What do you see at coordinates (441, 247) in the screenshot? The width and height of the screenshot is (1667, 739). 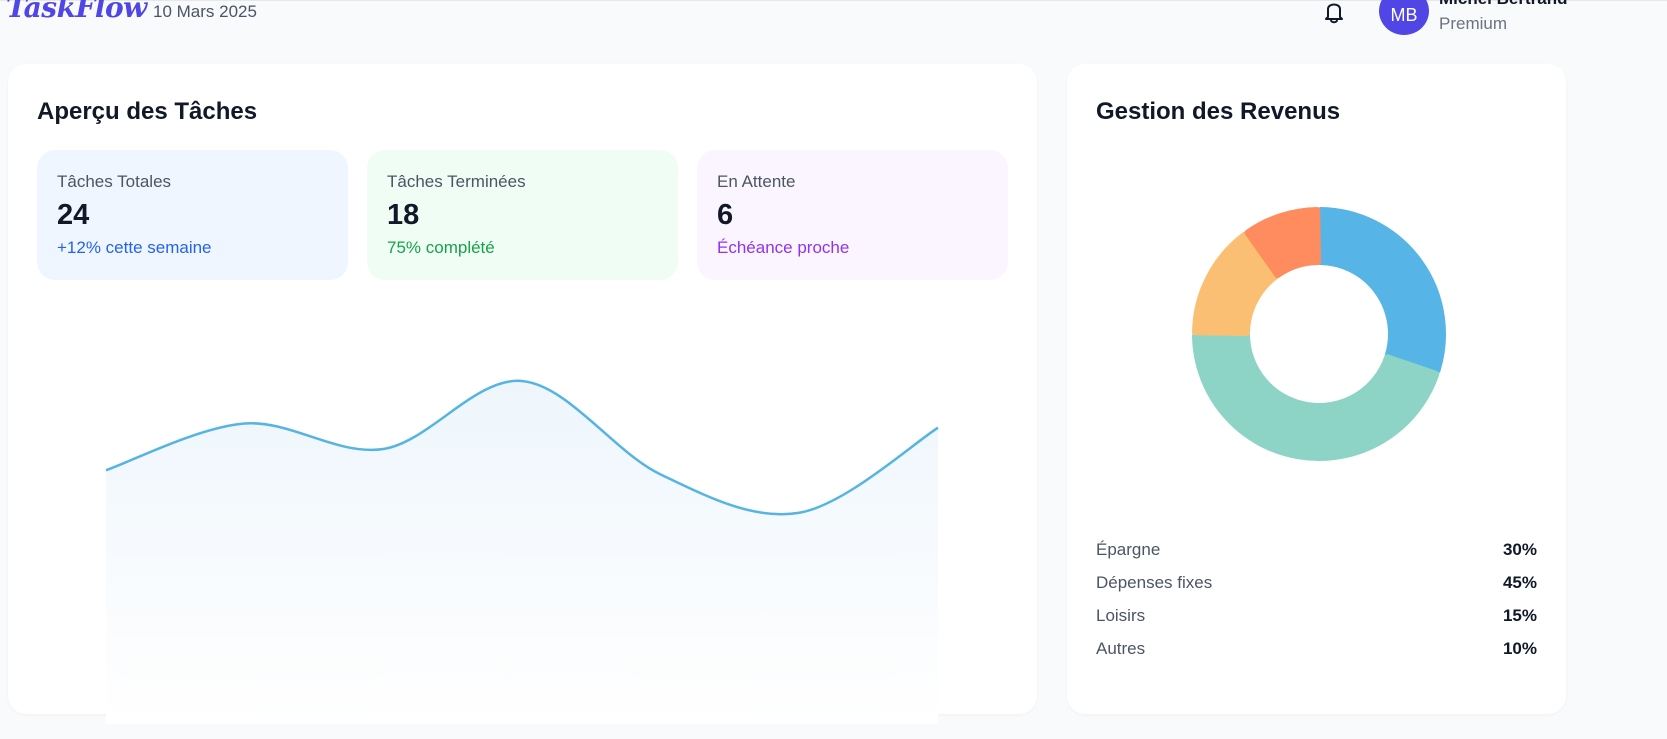 I see `stat-note: 75% complété` at bounding box center [441, 247].